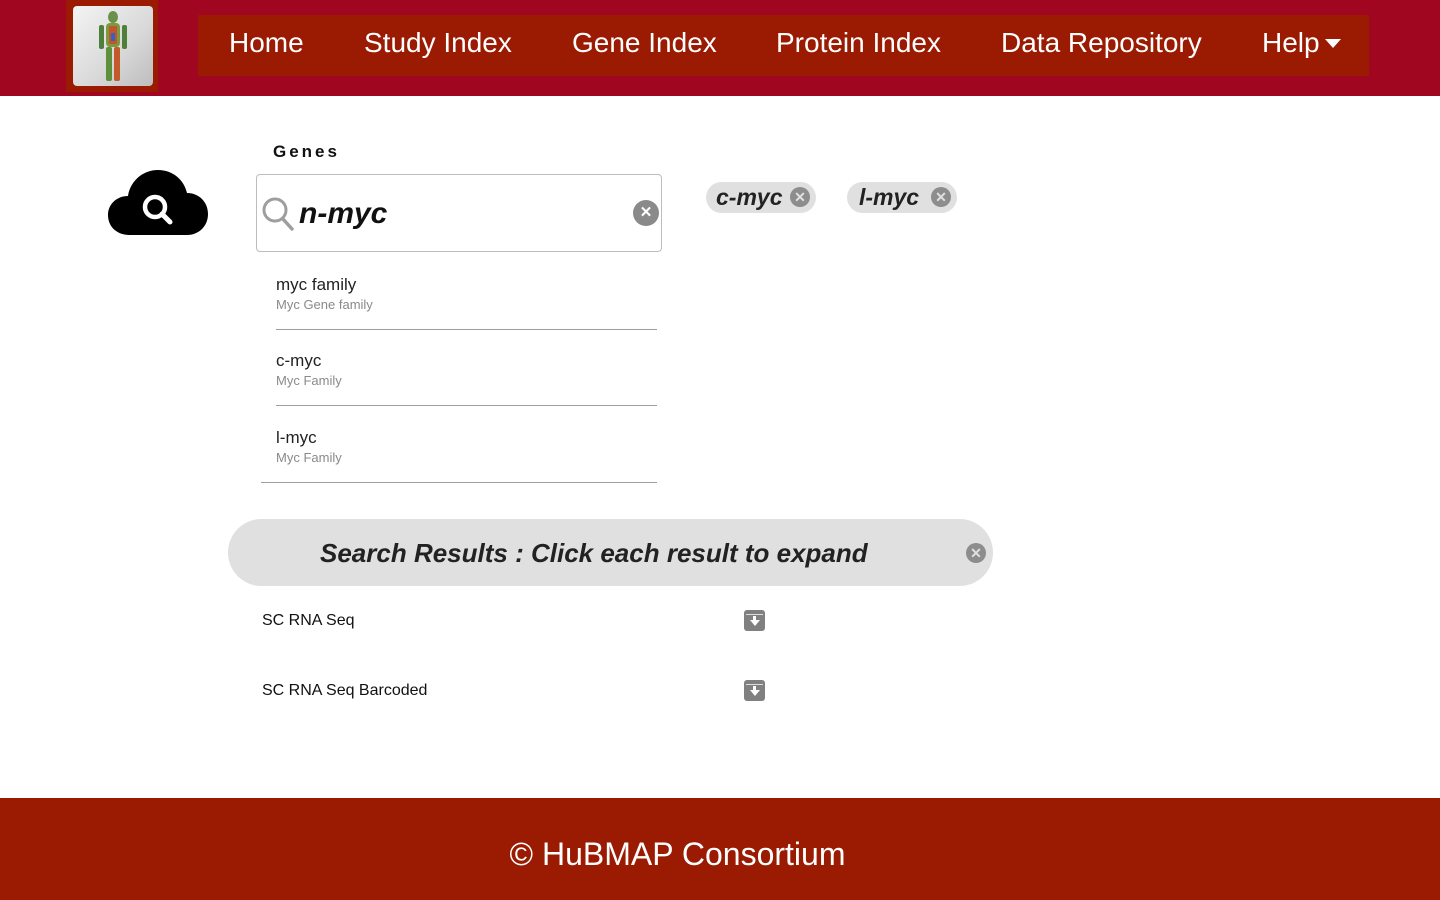  I want to click on nav-home: Home, so click(266, 45).